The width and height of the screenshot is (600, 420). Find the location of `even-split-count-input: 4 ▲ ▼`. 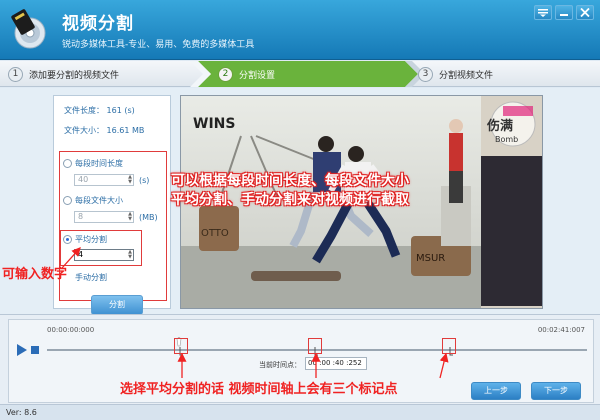

even-split-count-input: 4 ▲ ▼ is located at coordinates (104, 255).